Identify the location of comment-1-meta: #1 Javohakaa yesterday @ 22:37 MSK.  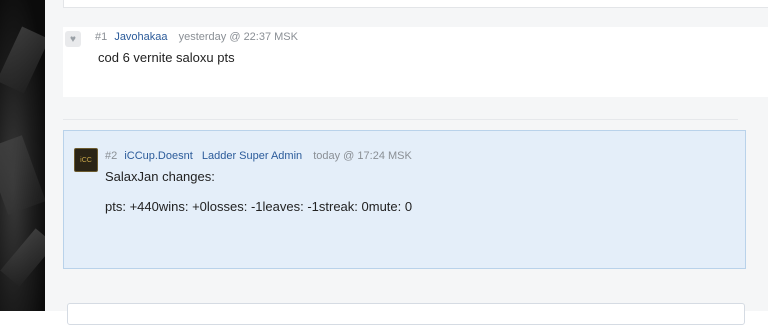
(196, 37).